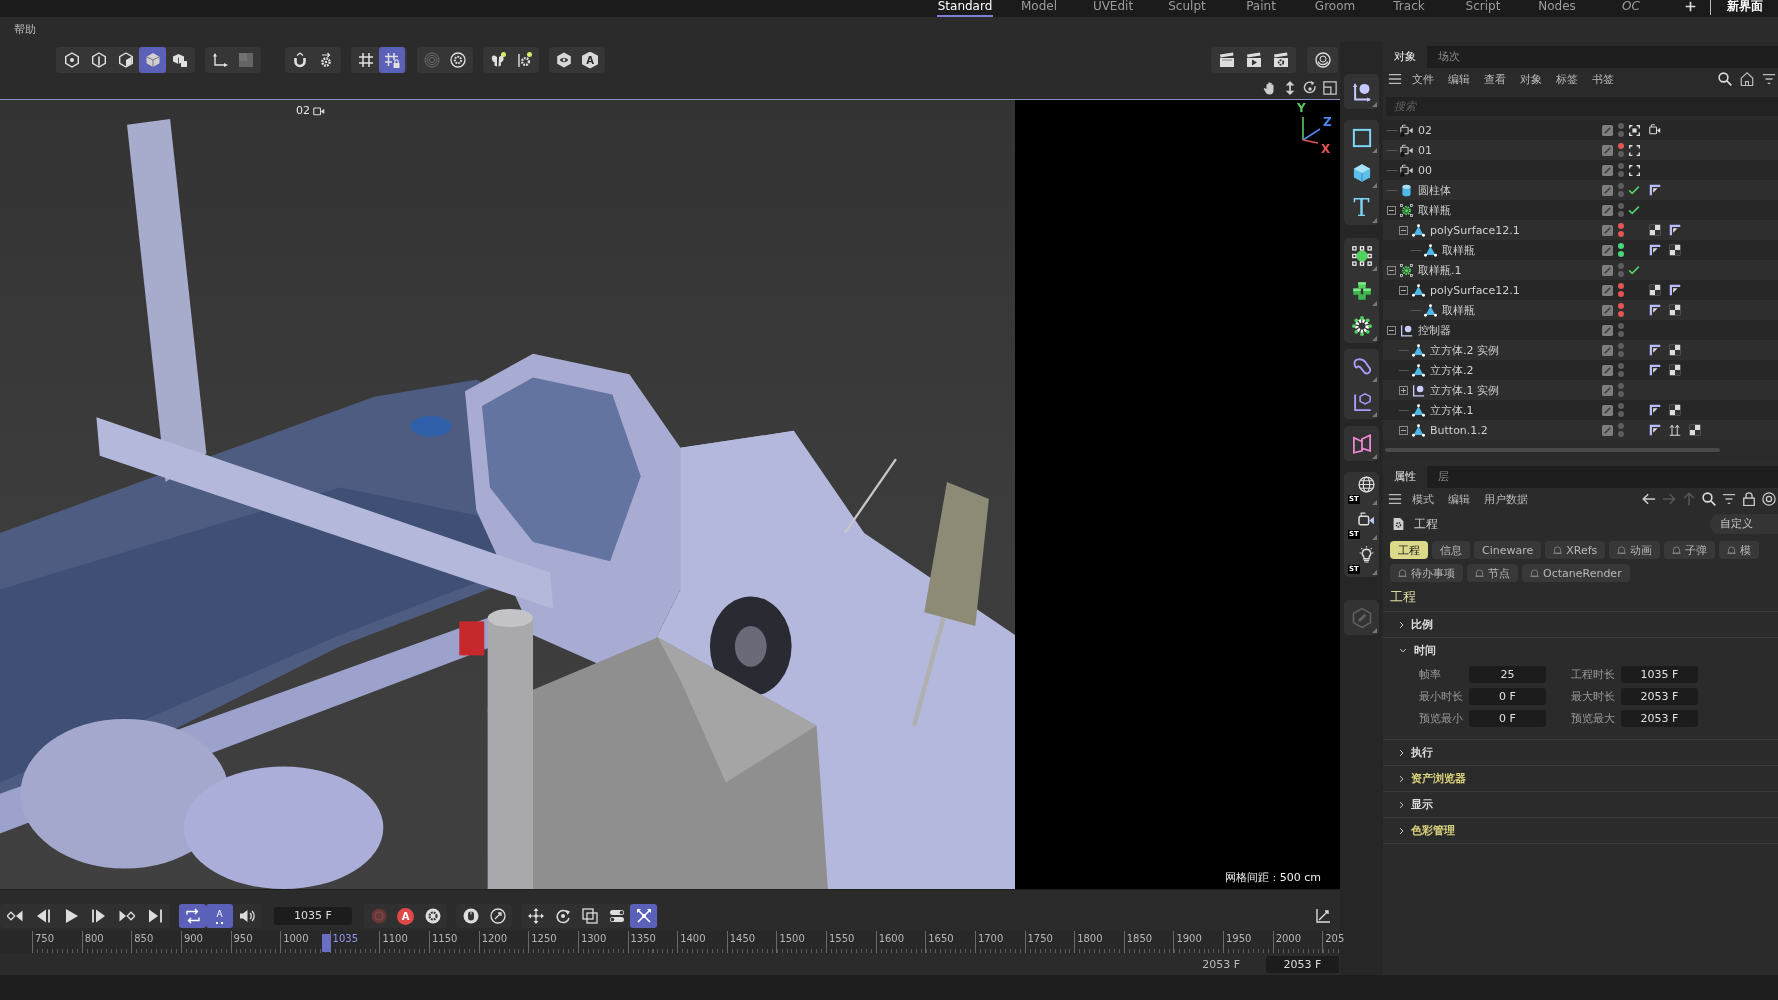 This screenshot has width=1778, height=1000. I want to click on layout-tab: Track, so click(1409, 8).